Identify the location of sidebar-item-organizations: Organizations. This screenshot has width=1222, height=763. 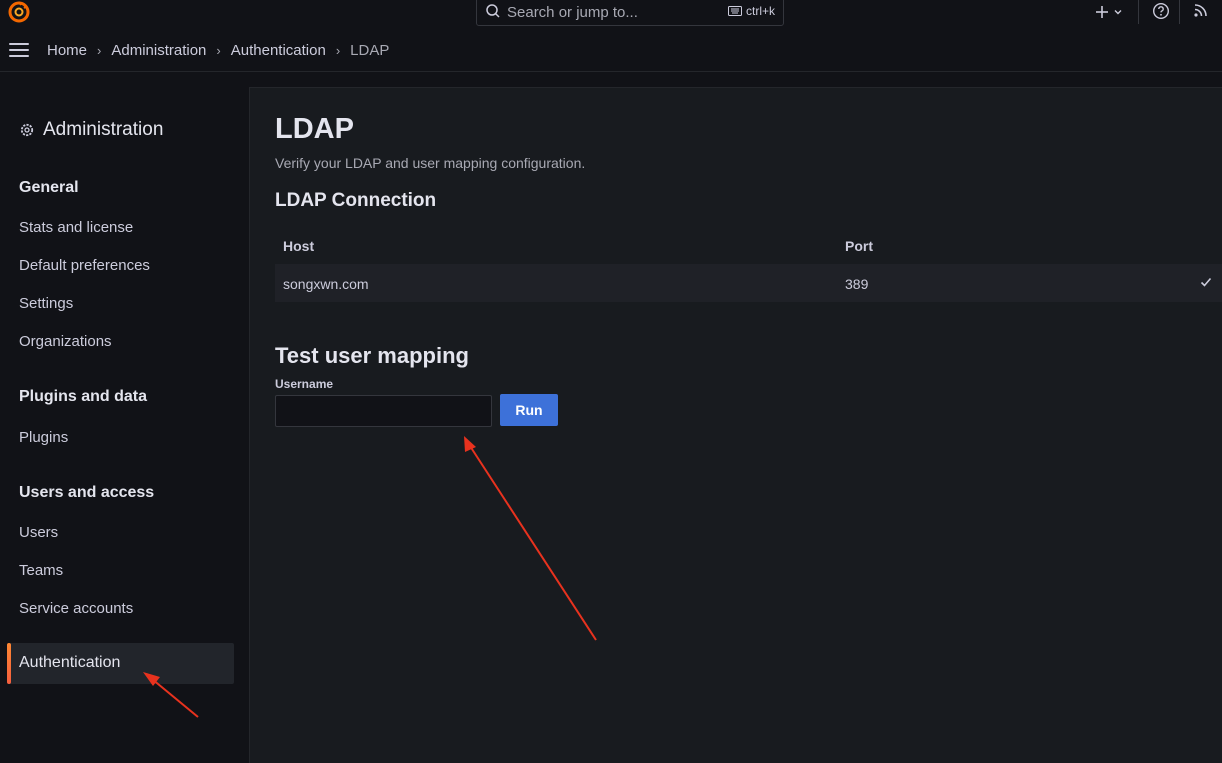
(65, 341).